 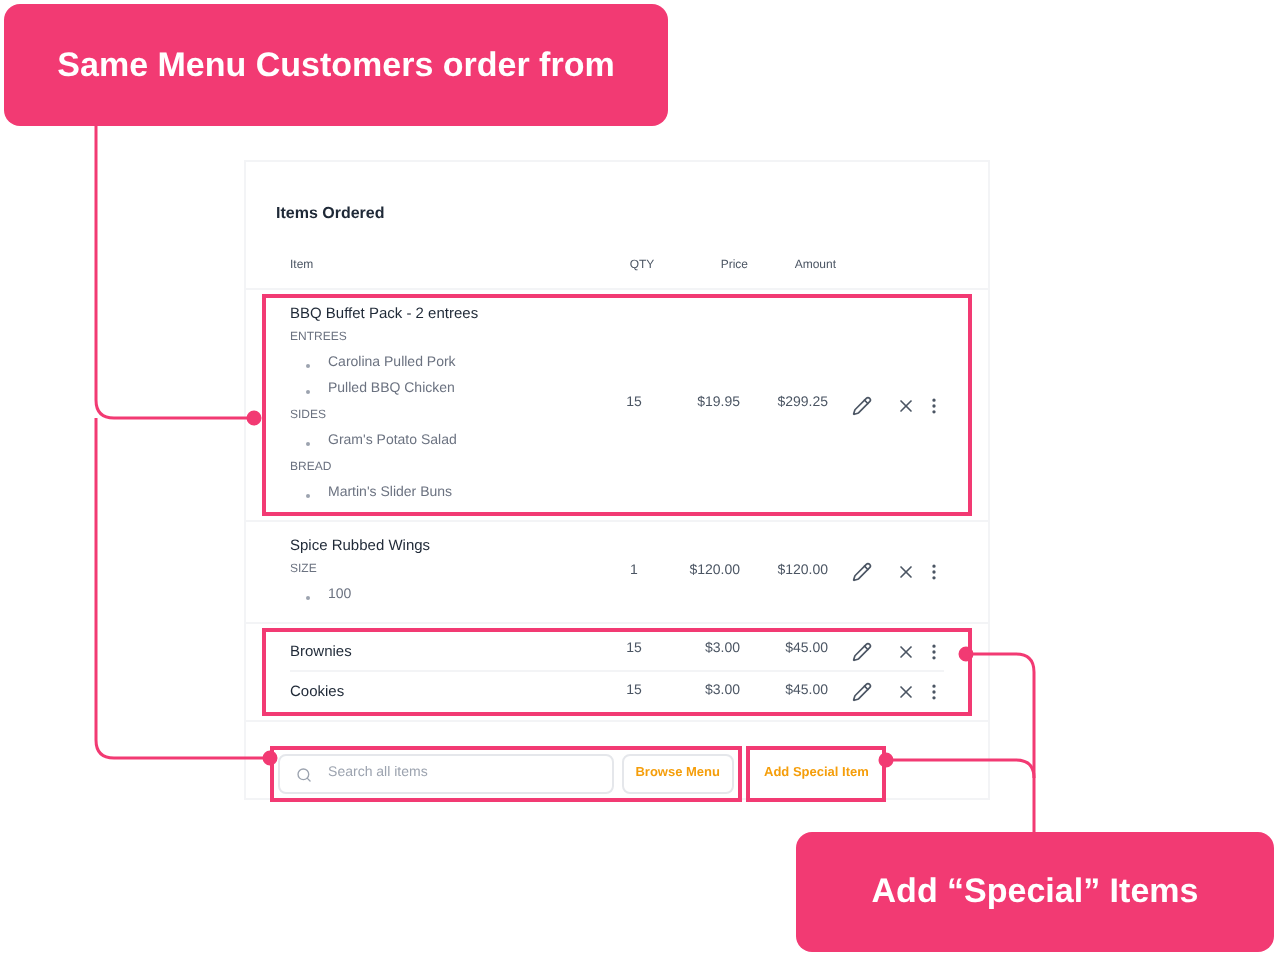 What do you see at coordinates (336, 65) in the screenshot?
I see `callout-text: Same Menu Customers order from` at bounding box center [336, 65].